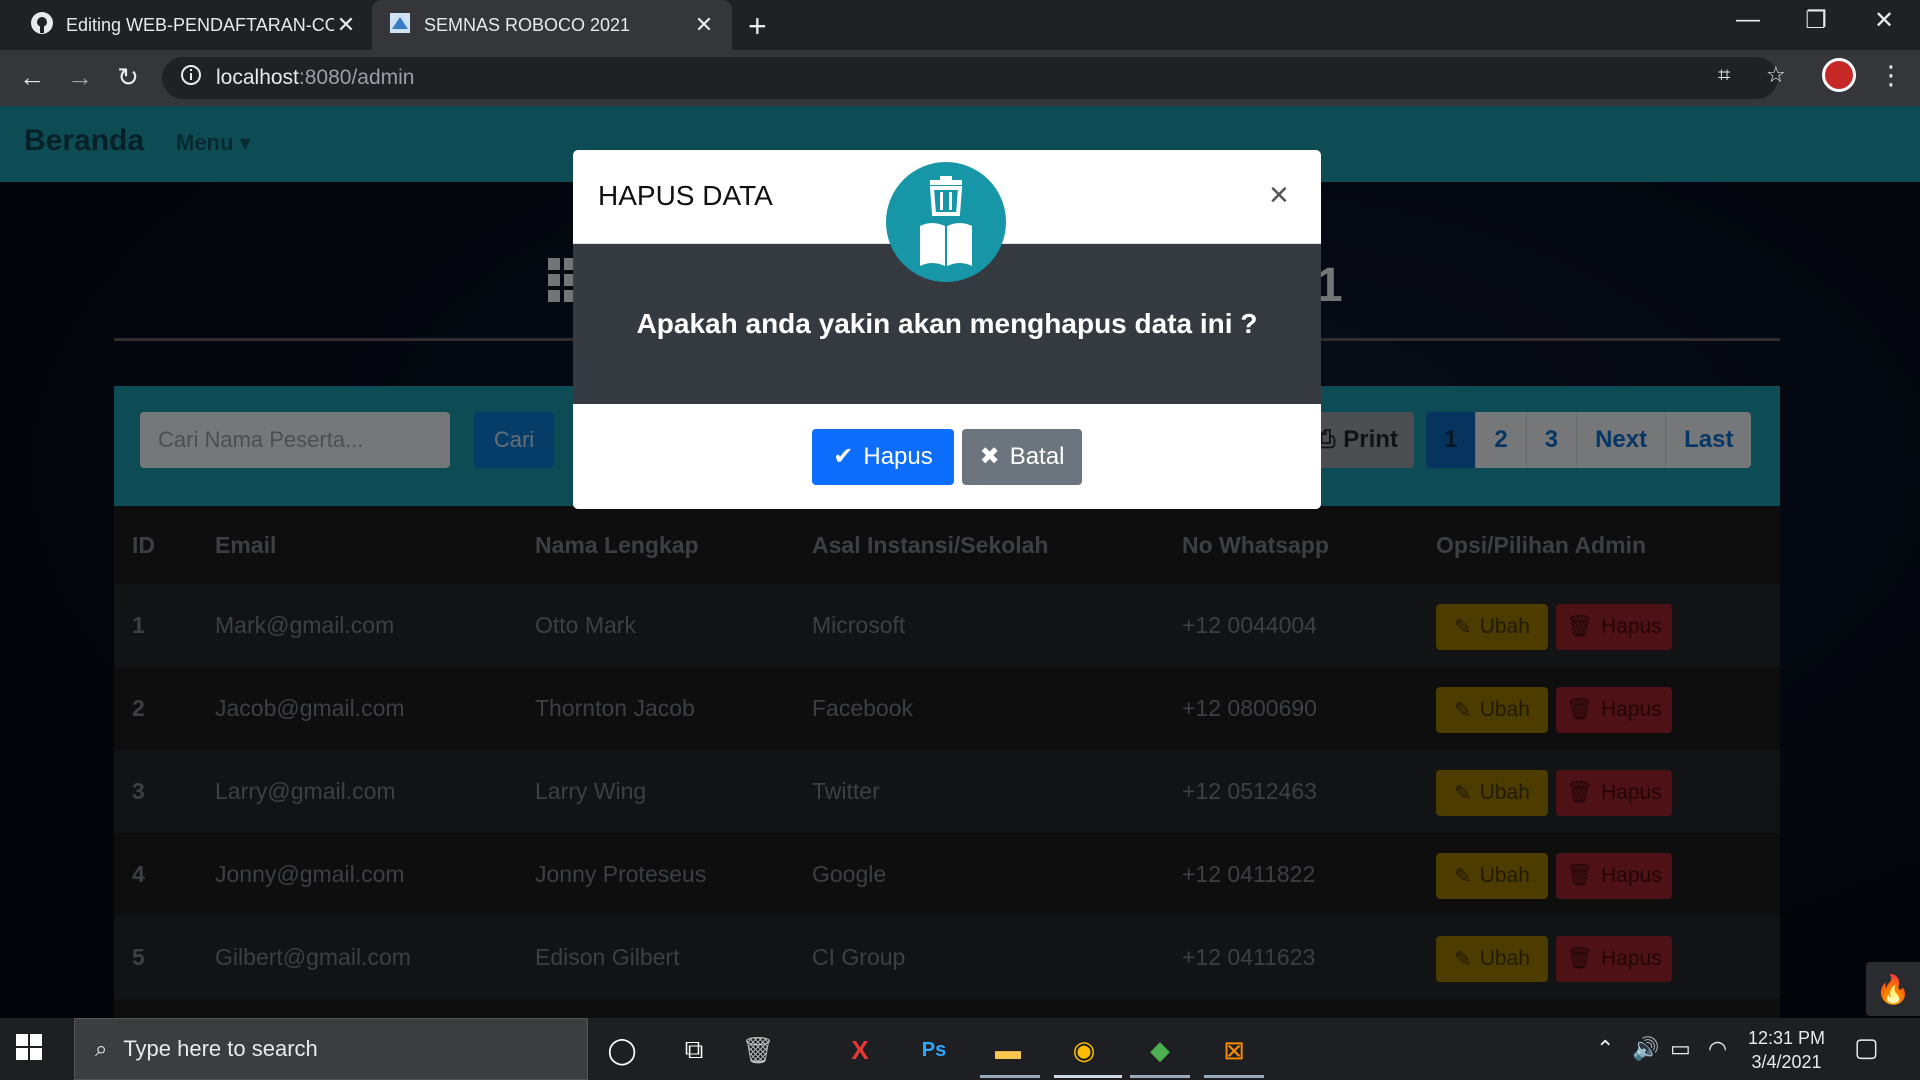 This screenshot has height=1080, width=1920. What do you see at coordinates (1866, 1047) in the screenshot?
I see `notification-icon: ▢` at bounding box center [1866, 1047].